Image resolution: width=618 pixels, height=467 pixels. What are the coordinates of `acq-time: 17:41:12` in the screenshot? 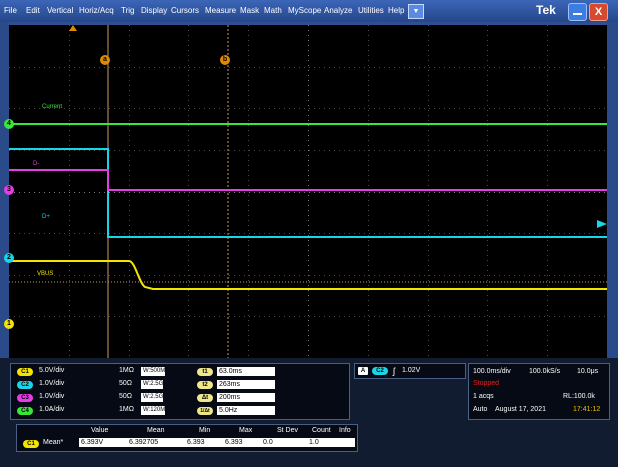 It's located at (587, 409).